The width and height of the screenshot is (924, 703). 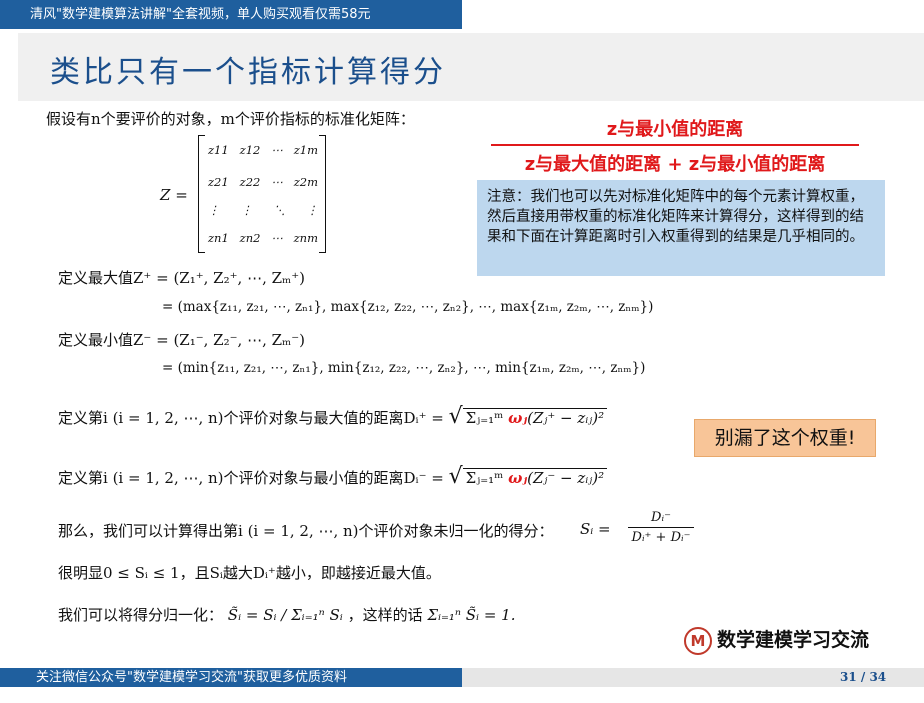 What do you see at coordinates (305, 182) in the screenshot?
I see `matrix-cell: z2m` at bounding box center [305, 182].